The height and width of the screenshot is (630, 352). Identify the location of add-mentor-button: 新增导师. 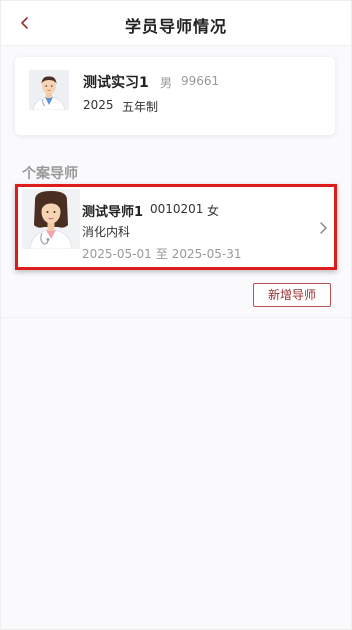
(292, 295).